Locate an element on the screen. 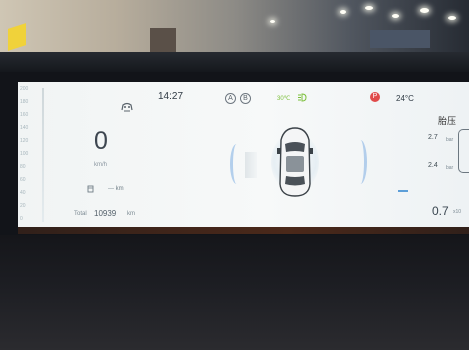  car-top-view-icon is located at coordinates (295, 162).